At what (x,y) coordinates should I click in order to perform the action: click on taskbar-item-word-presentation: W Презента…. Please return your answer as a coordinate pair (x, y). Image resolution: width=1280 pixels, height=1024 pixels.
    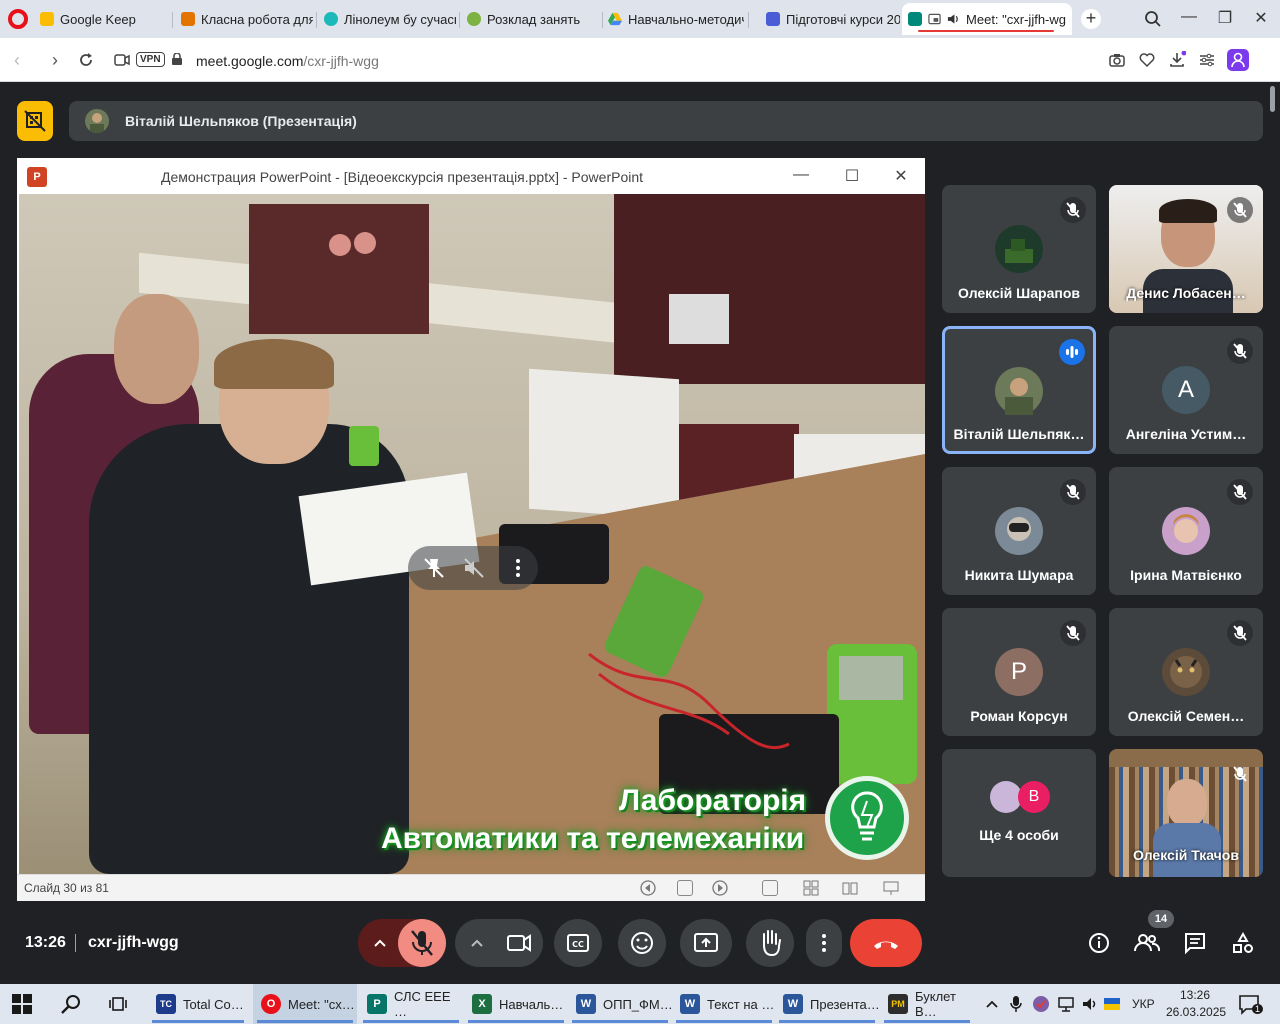
    Looking at the image, I should click on (827, 1004).